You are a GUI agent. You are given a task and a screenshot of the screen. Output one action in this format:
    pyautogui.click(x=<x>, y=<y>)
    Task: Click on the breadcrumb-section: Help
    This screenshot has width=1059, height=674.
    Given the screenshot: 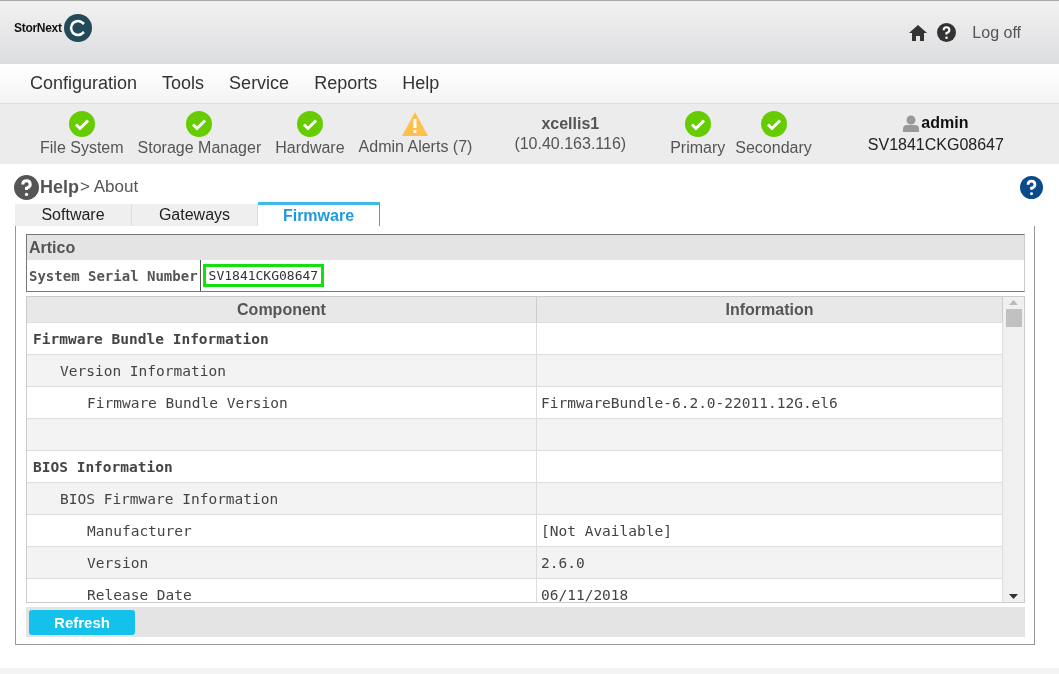 What is the action you would take?
    pyautogui.click(x=59, y=187)
    